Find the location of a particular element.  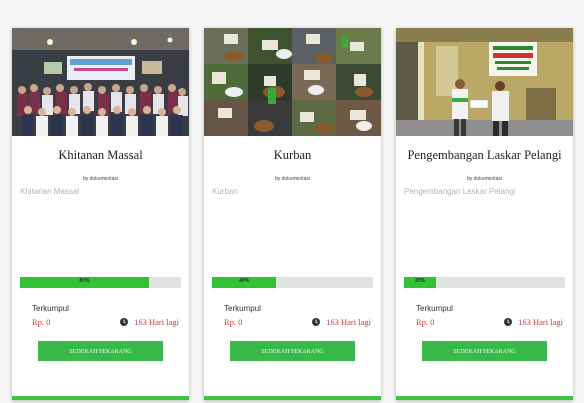

progress-label: 80% is located at coordinates (84, 281).